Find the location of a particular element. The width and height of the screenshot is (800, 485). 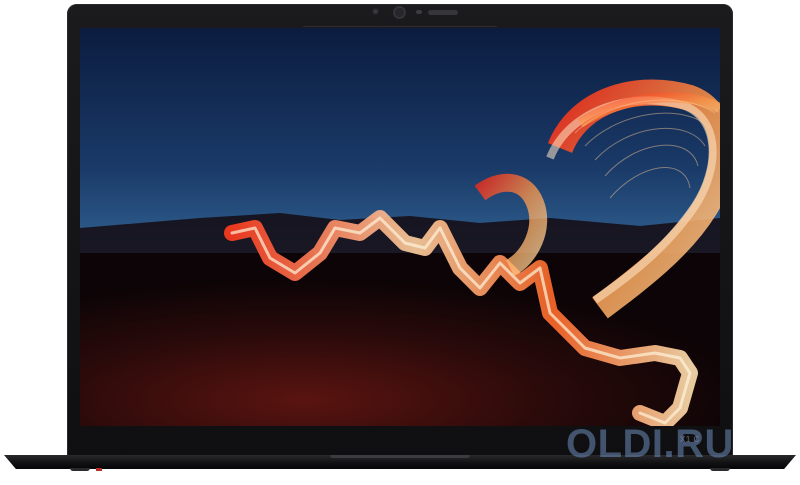

watermark-logo: OLDI.RU is located at coordinates (650, 444).